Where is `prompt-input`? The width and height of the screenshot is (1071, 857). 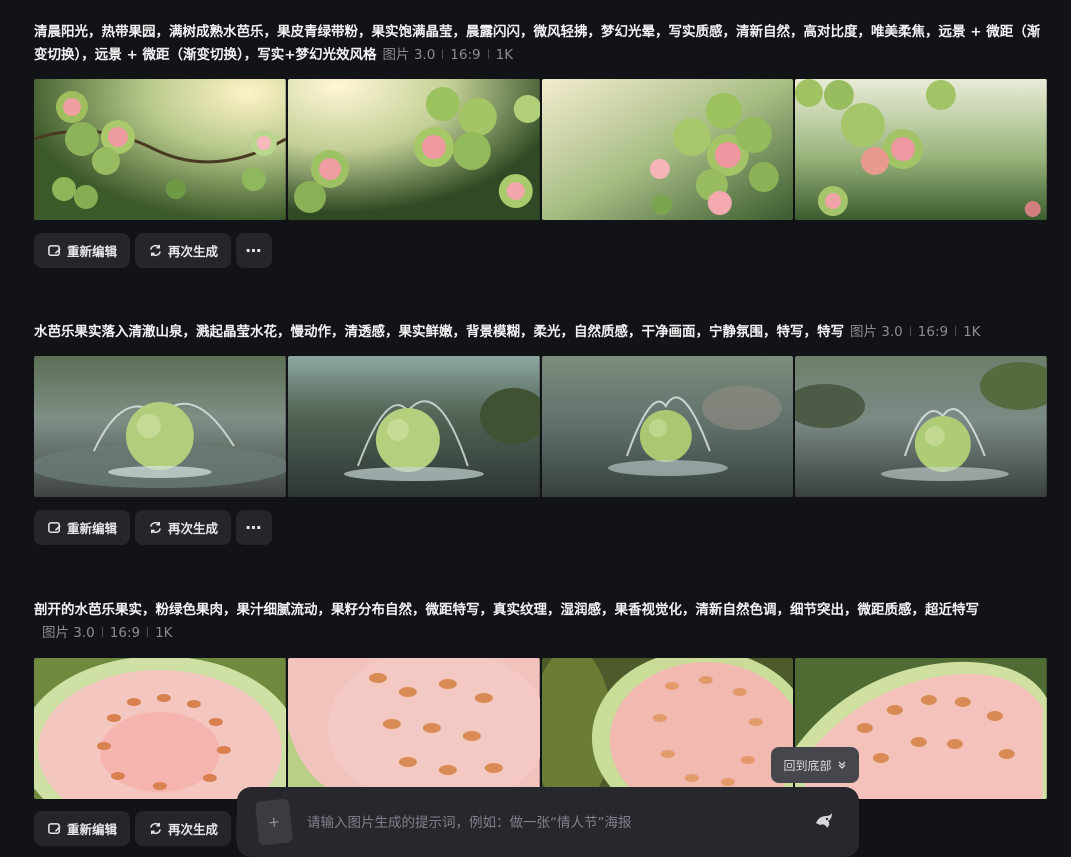 prompt-input is located at coordinates (542, 823).